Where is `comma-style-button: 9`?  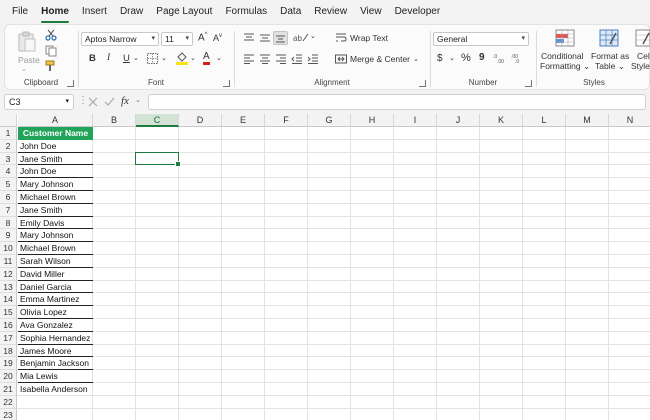
comma-style-button: 9 is located at coordinates (482, 57).